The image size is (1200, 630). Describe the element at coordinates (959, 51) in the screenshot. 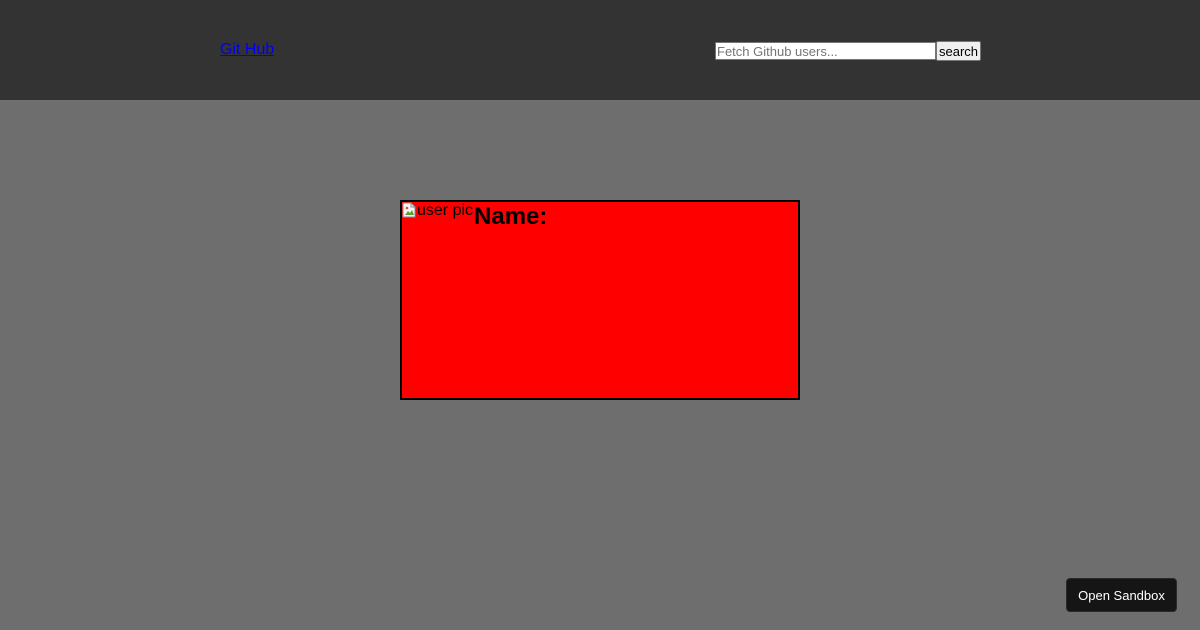

I see `search-button: search` at that location.